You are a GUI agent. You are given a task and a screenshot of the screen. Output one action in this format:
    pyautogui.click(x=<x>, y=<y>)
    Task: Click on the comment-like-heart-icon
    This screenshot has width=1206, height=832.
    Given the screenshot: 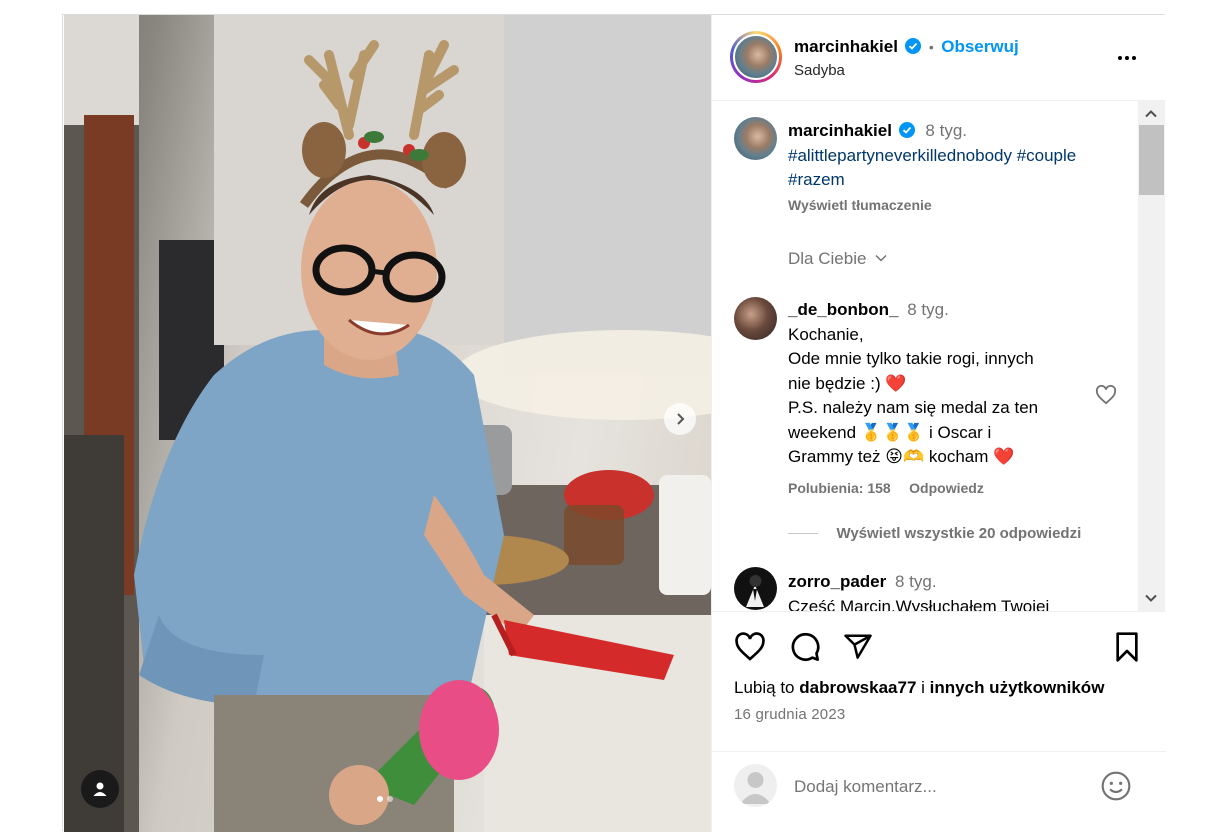 What is the action you would take?
    pyautogui.click(x=1106, y=395)
    